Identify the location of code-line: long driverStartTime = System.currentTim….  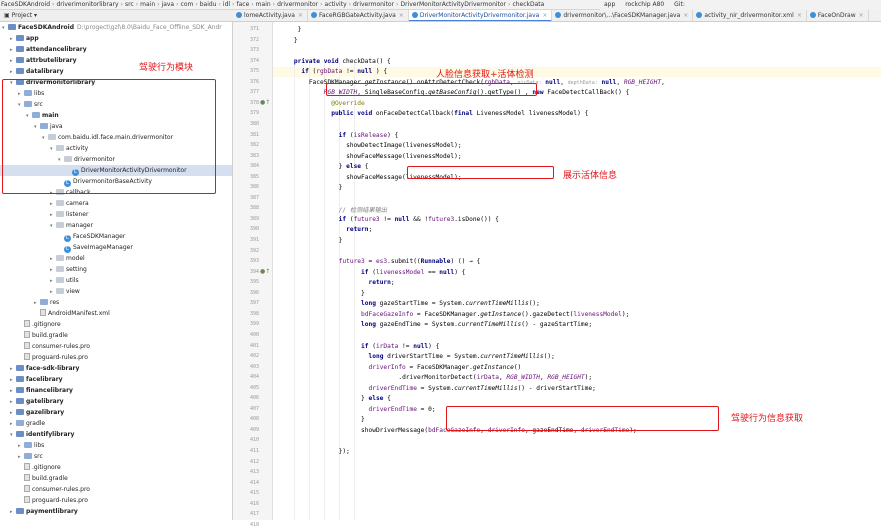
(462, 356).